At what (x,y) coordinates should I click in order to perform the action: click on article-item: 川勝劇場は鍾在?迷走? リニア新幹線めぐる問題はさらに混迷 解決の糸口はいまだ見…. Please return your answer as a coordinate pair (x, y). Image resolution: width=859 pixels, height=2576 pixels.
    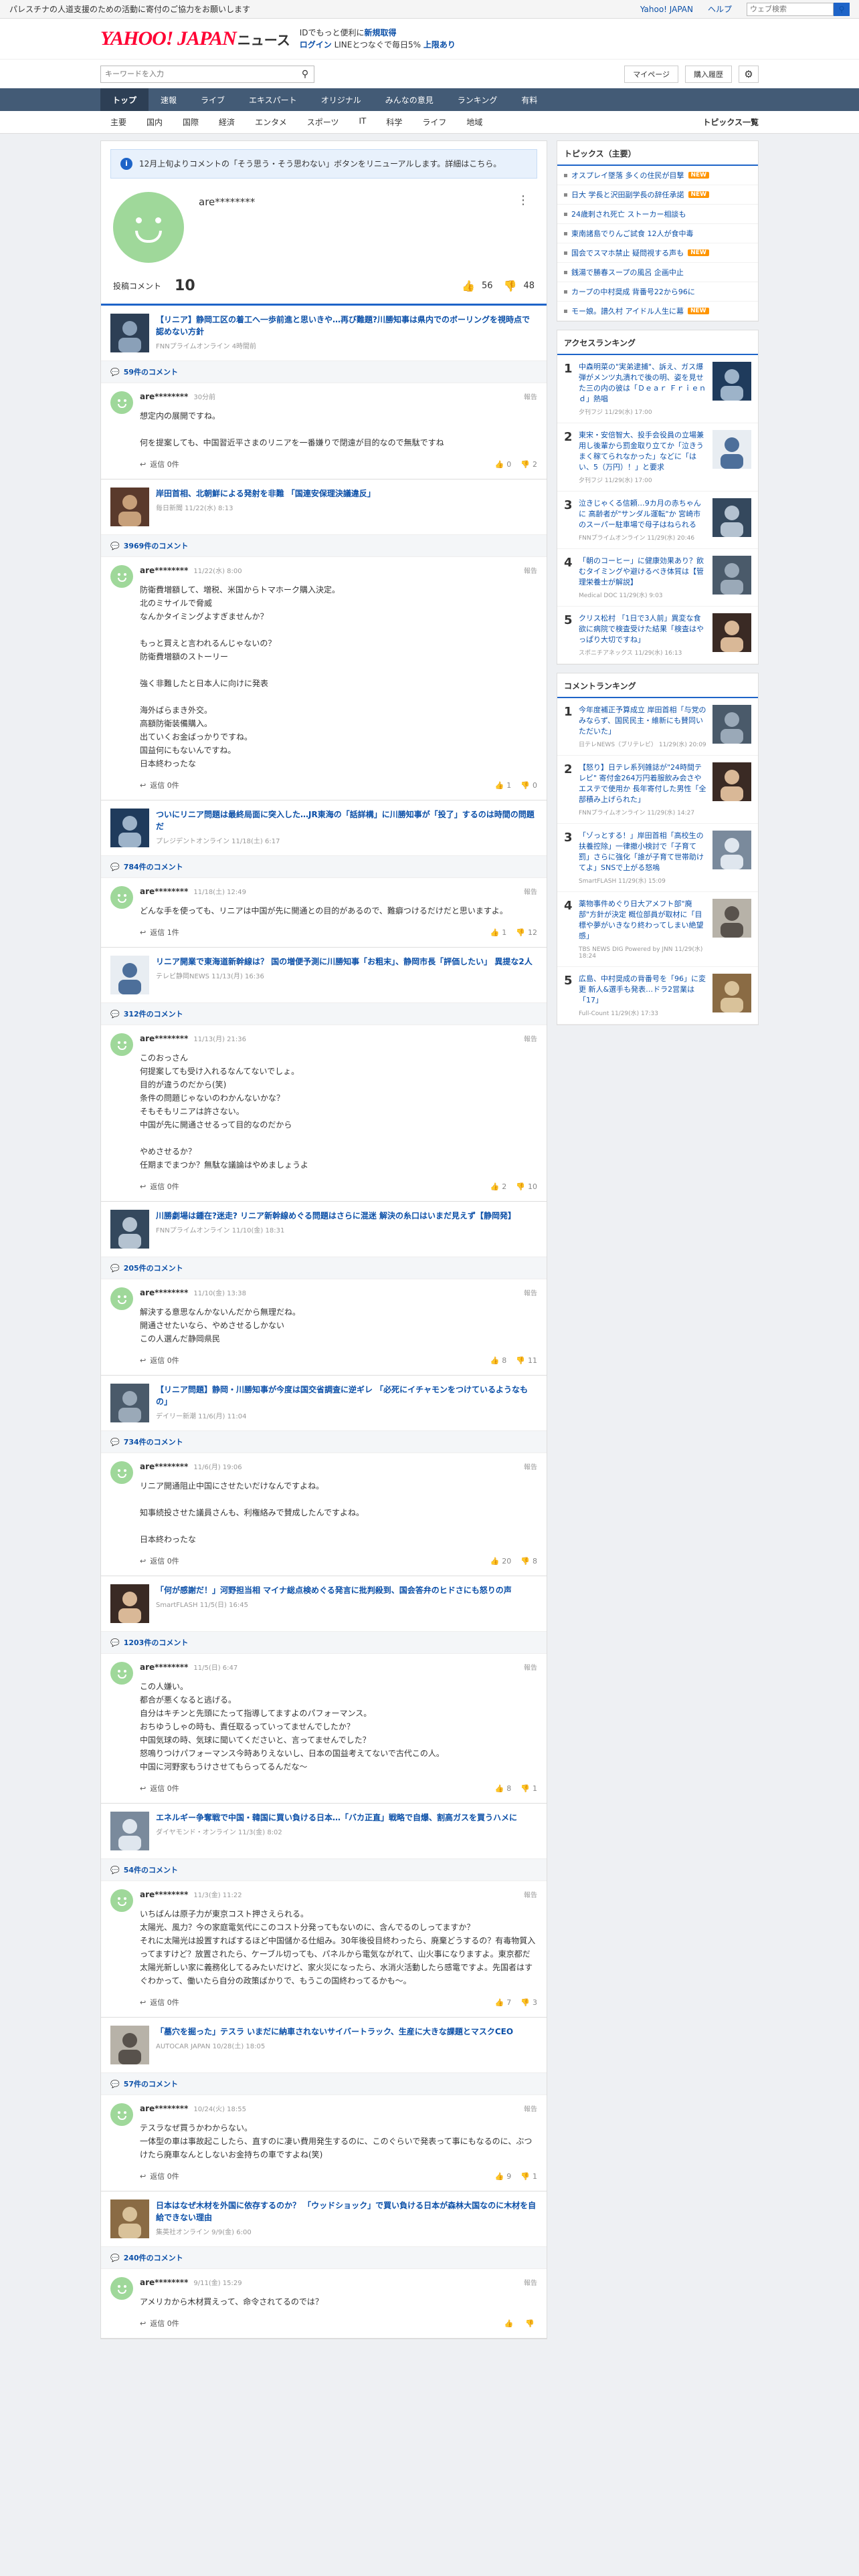
    Looking at the image, I should click on (324, 1229).